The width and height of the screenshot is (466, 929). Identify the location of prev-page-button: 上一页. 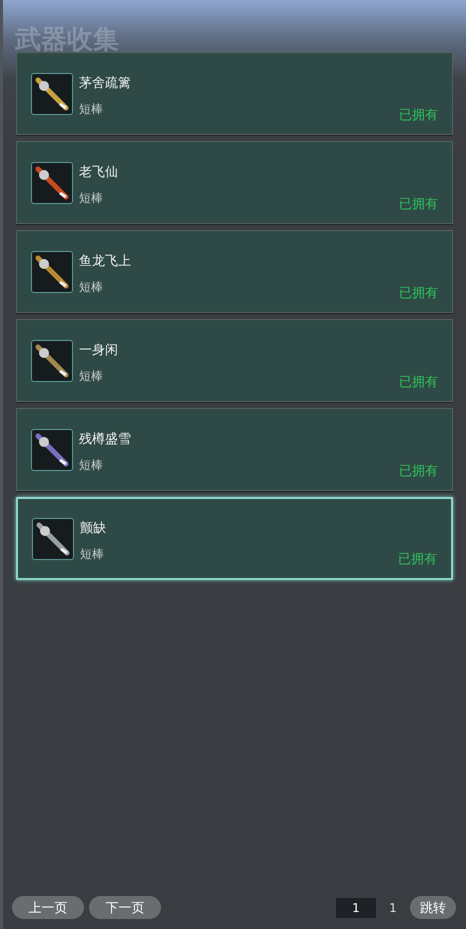
(48, 907).